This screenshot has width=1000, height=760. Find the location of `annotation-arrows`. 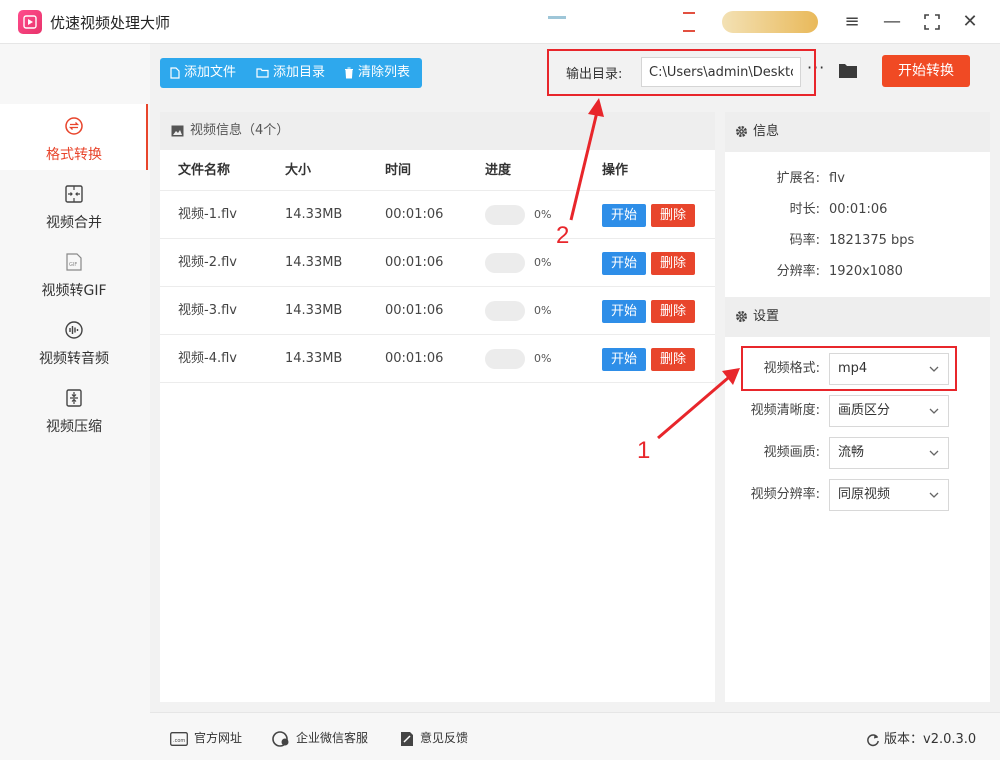

annotation-arrows is located at coordinates (654, 269).